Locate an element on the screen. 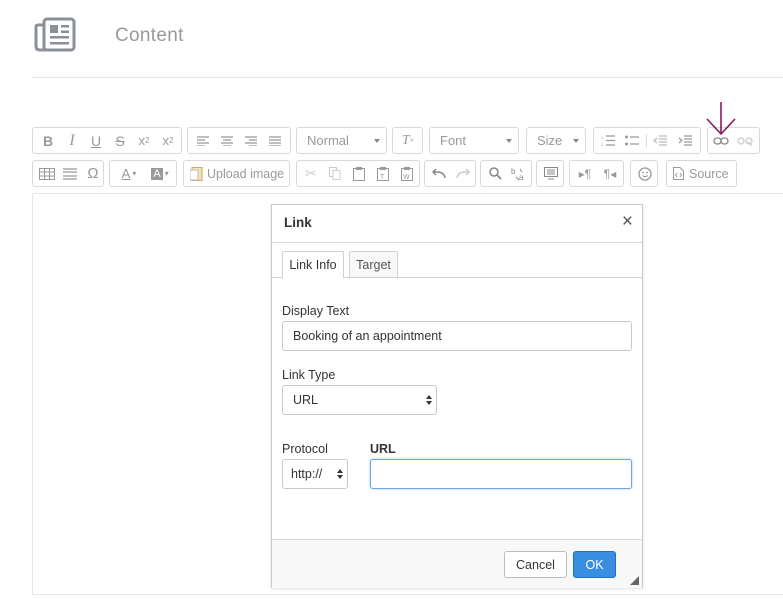 The width and height of the screenshot is (783, 599). indent-icon is located at coordinates (685, 140).